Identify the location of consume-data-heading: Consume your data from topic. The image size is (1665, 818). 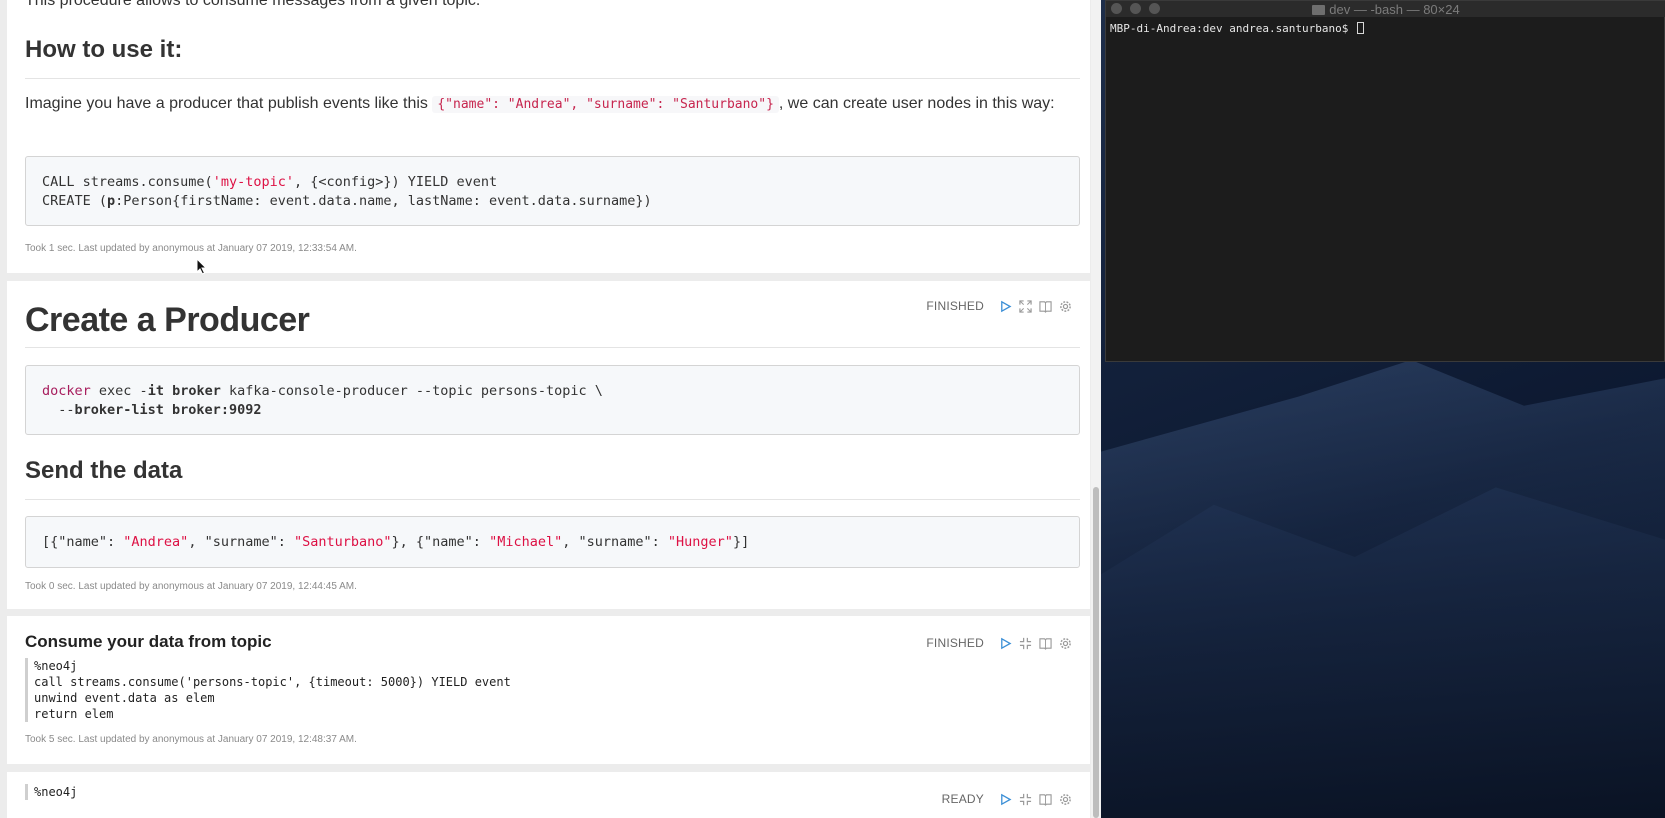
(148, 641).